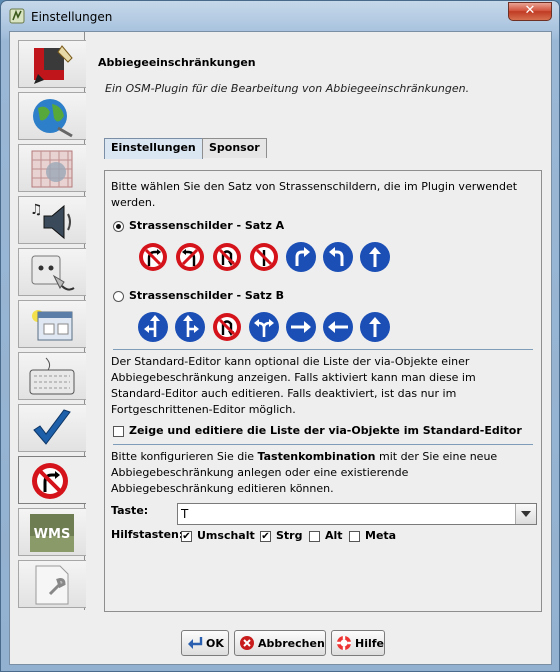  I want to click on title-bar: Einstellungen ✕, so click(280, 17).